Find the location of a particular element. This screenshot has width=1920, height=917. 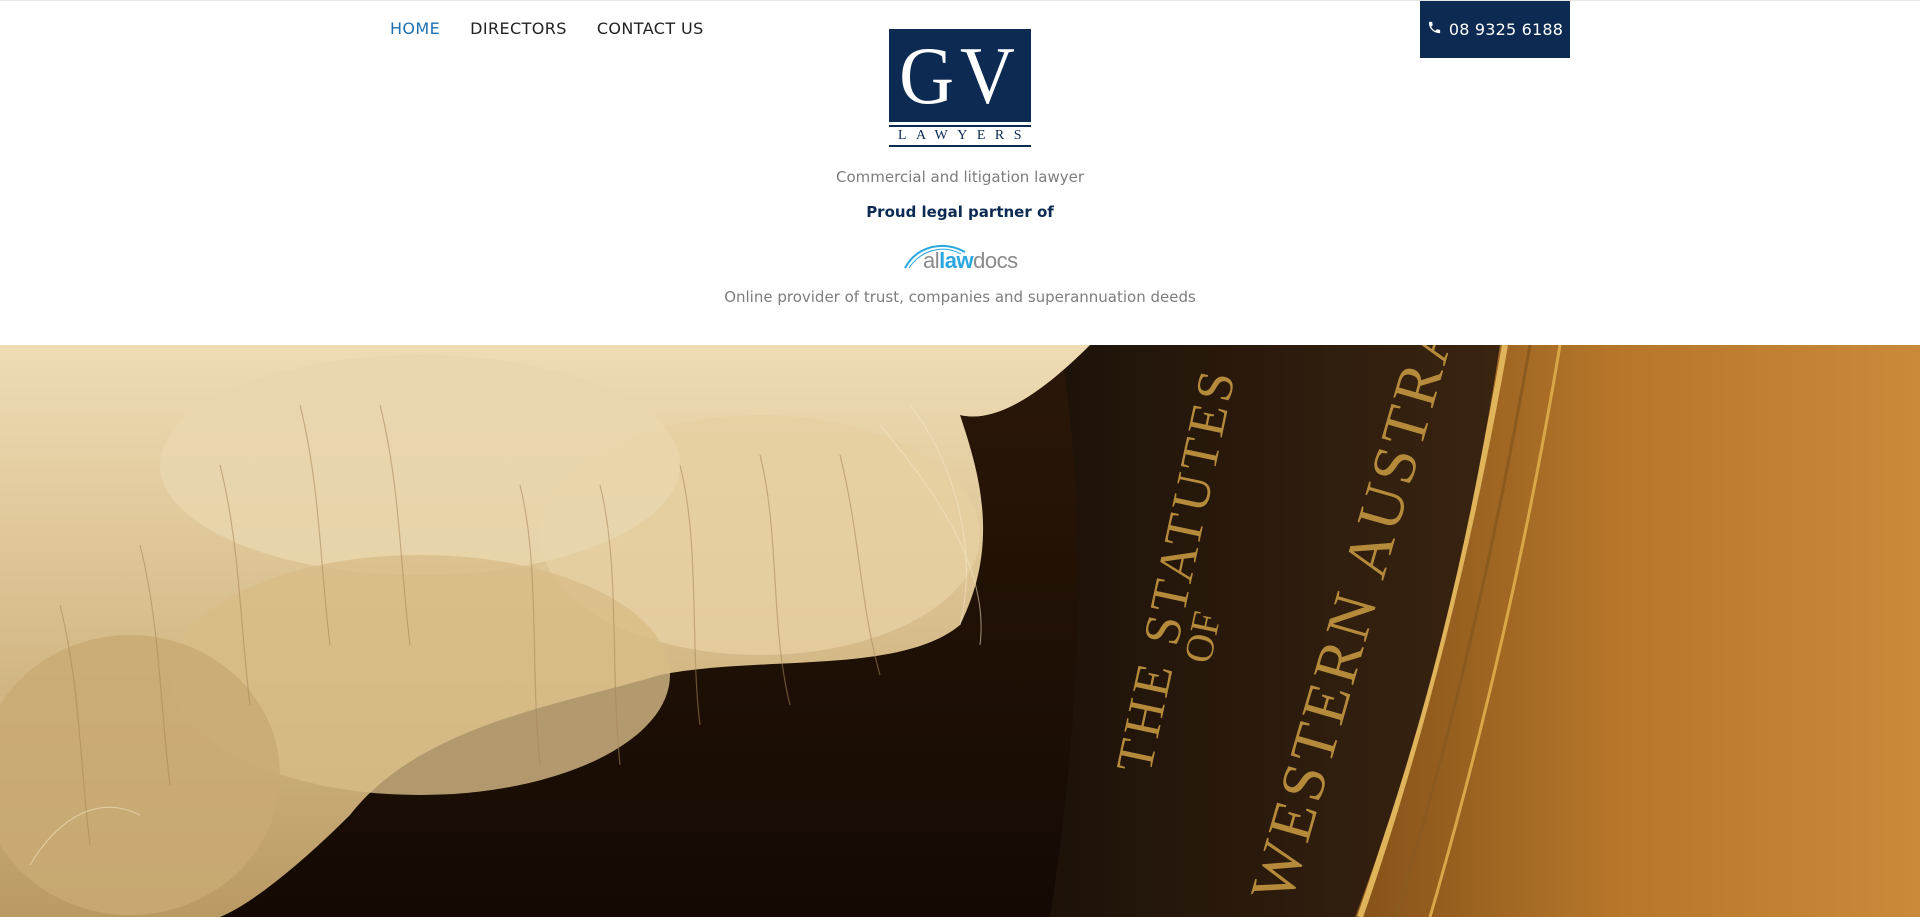

logo-box: GV is located at coordinates (960, 75).